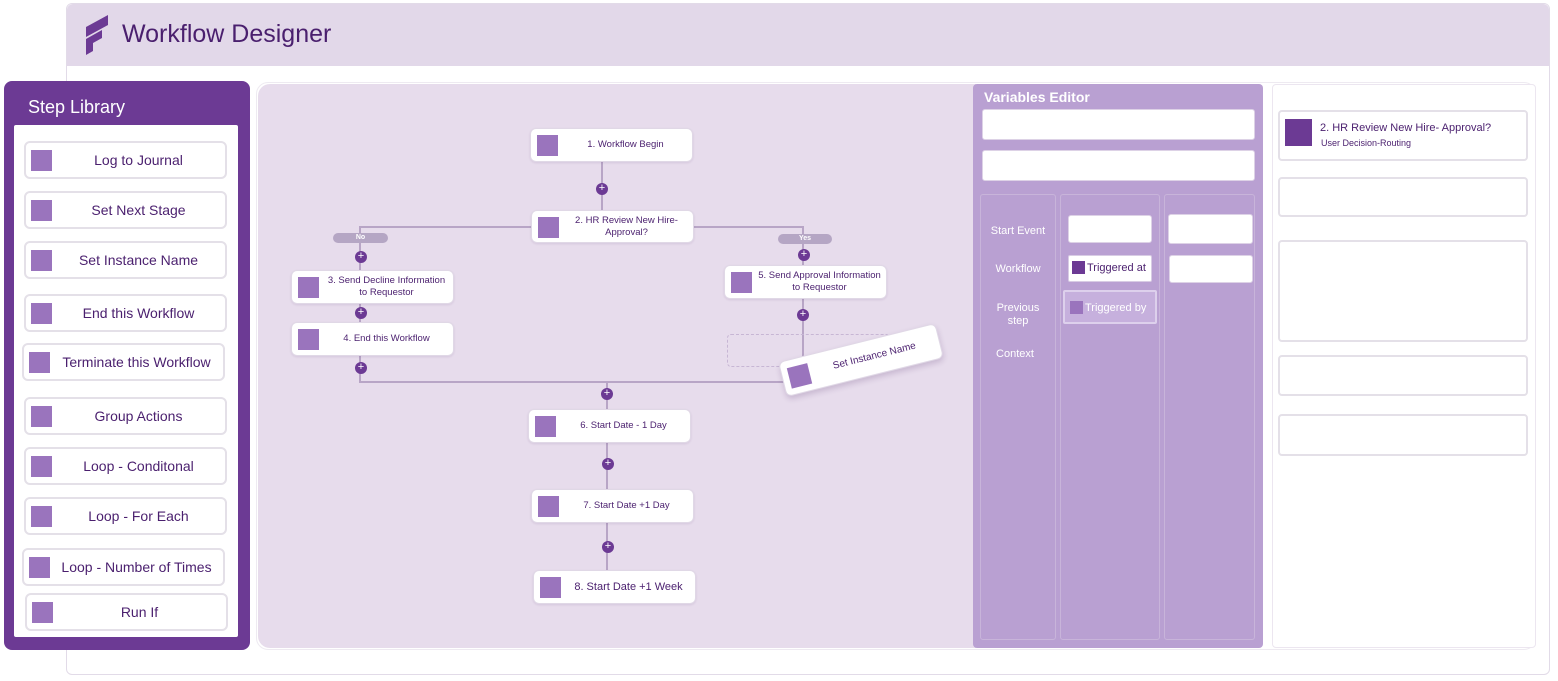  Describe the element at coordinates (1018, 315) in the screenshot. I see `category-previous-step: Previous step` at that location.